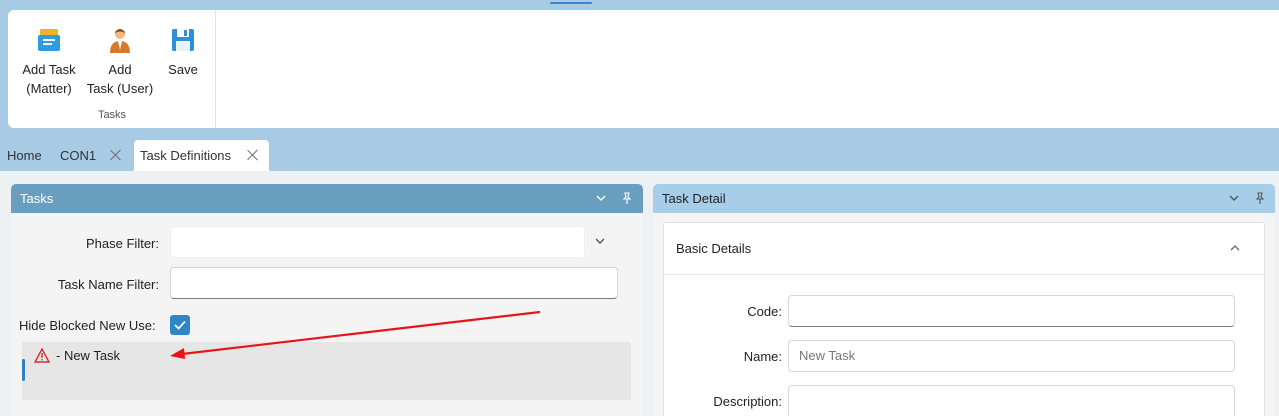 This screenshot has width=1279, height=416. Describe the element at coordinates (42, 356) in the screenshot. I see `warning-icon` at that location.